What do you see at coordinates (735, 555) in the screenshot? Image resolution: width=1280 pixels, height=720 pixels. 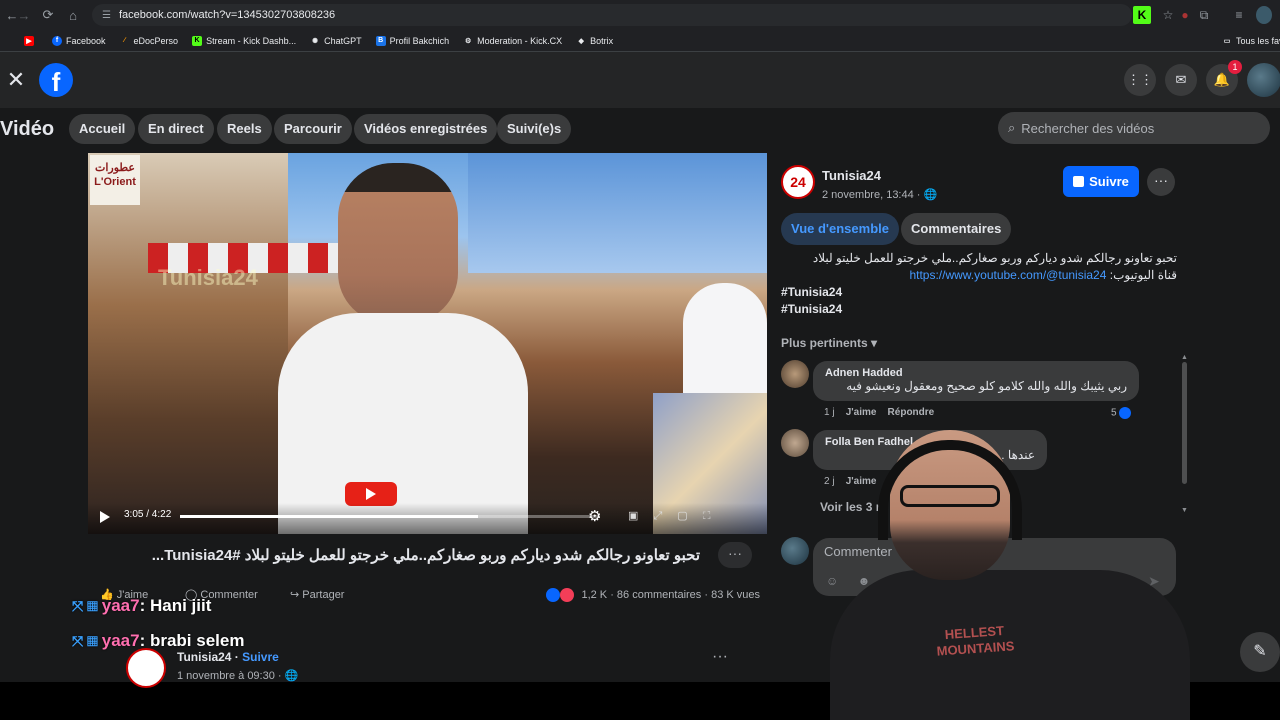 I see `caption-more-button: ···` at bounding box center [735, 555].